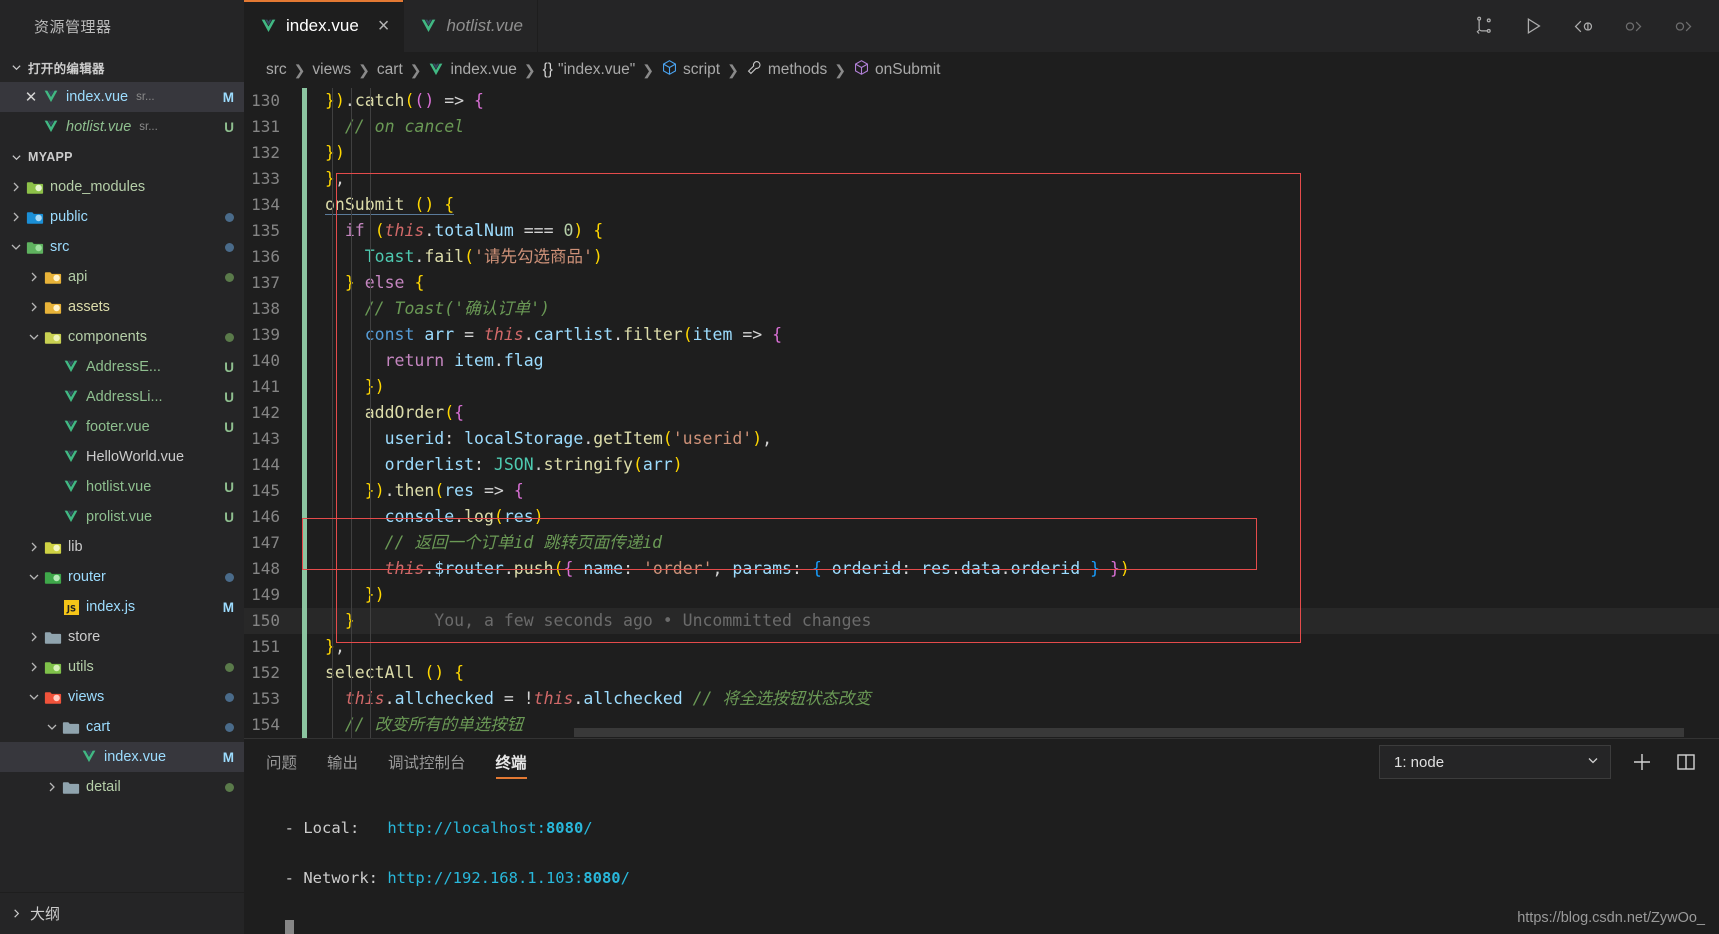 This screenshot has width=1719, height=934. Describe the element at coordinates (122, 787) in the screenshot. I see `tree-item-detail: detail` at that location.